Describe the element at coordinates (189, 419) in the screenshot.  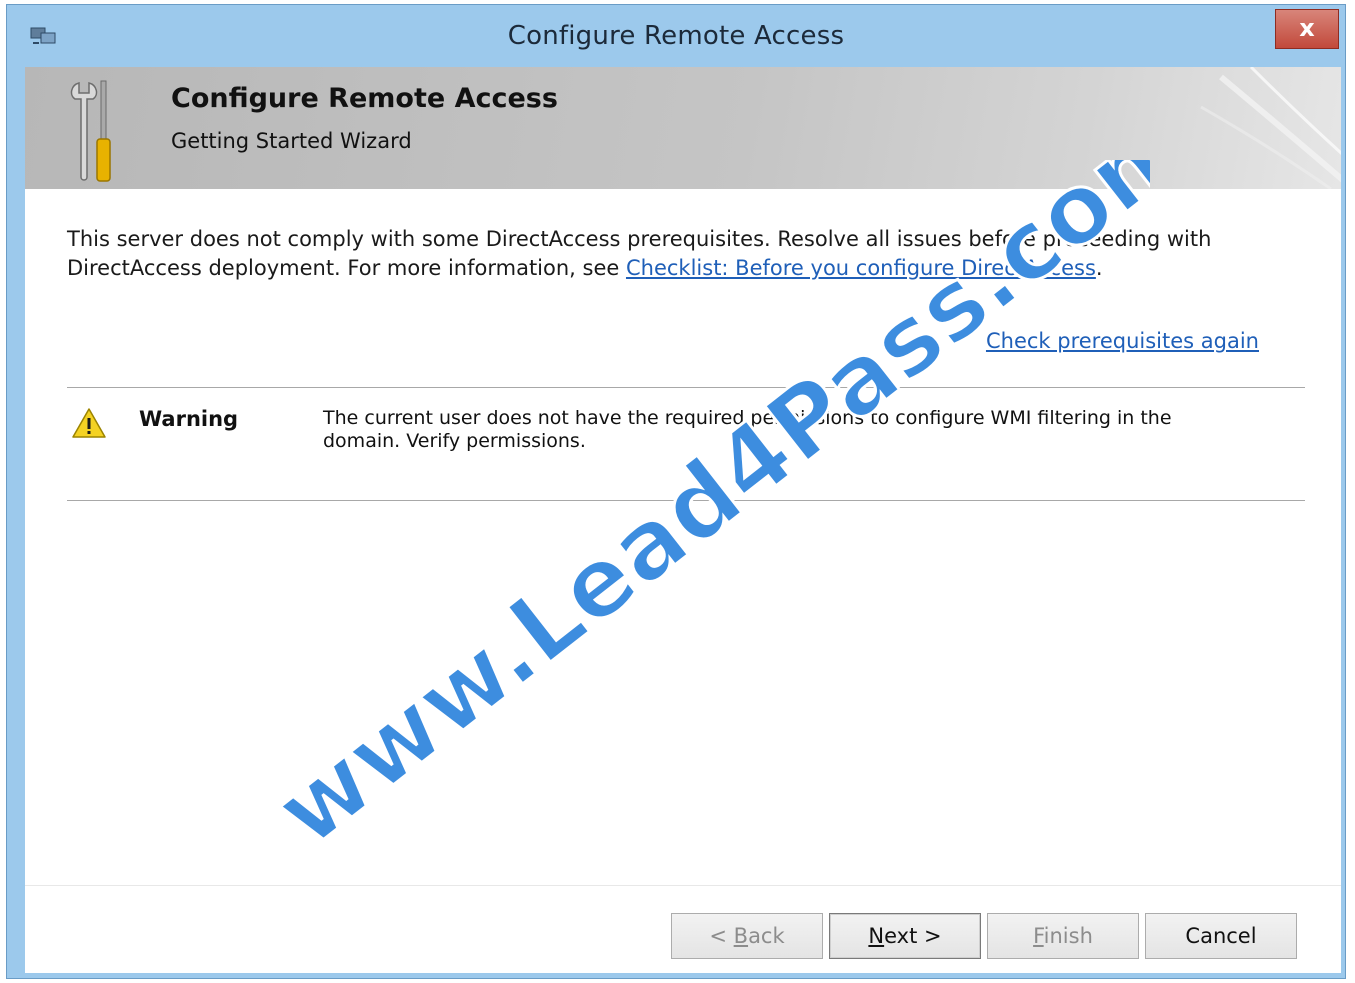
I see `issue-severity: Warning` at that location.